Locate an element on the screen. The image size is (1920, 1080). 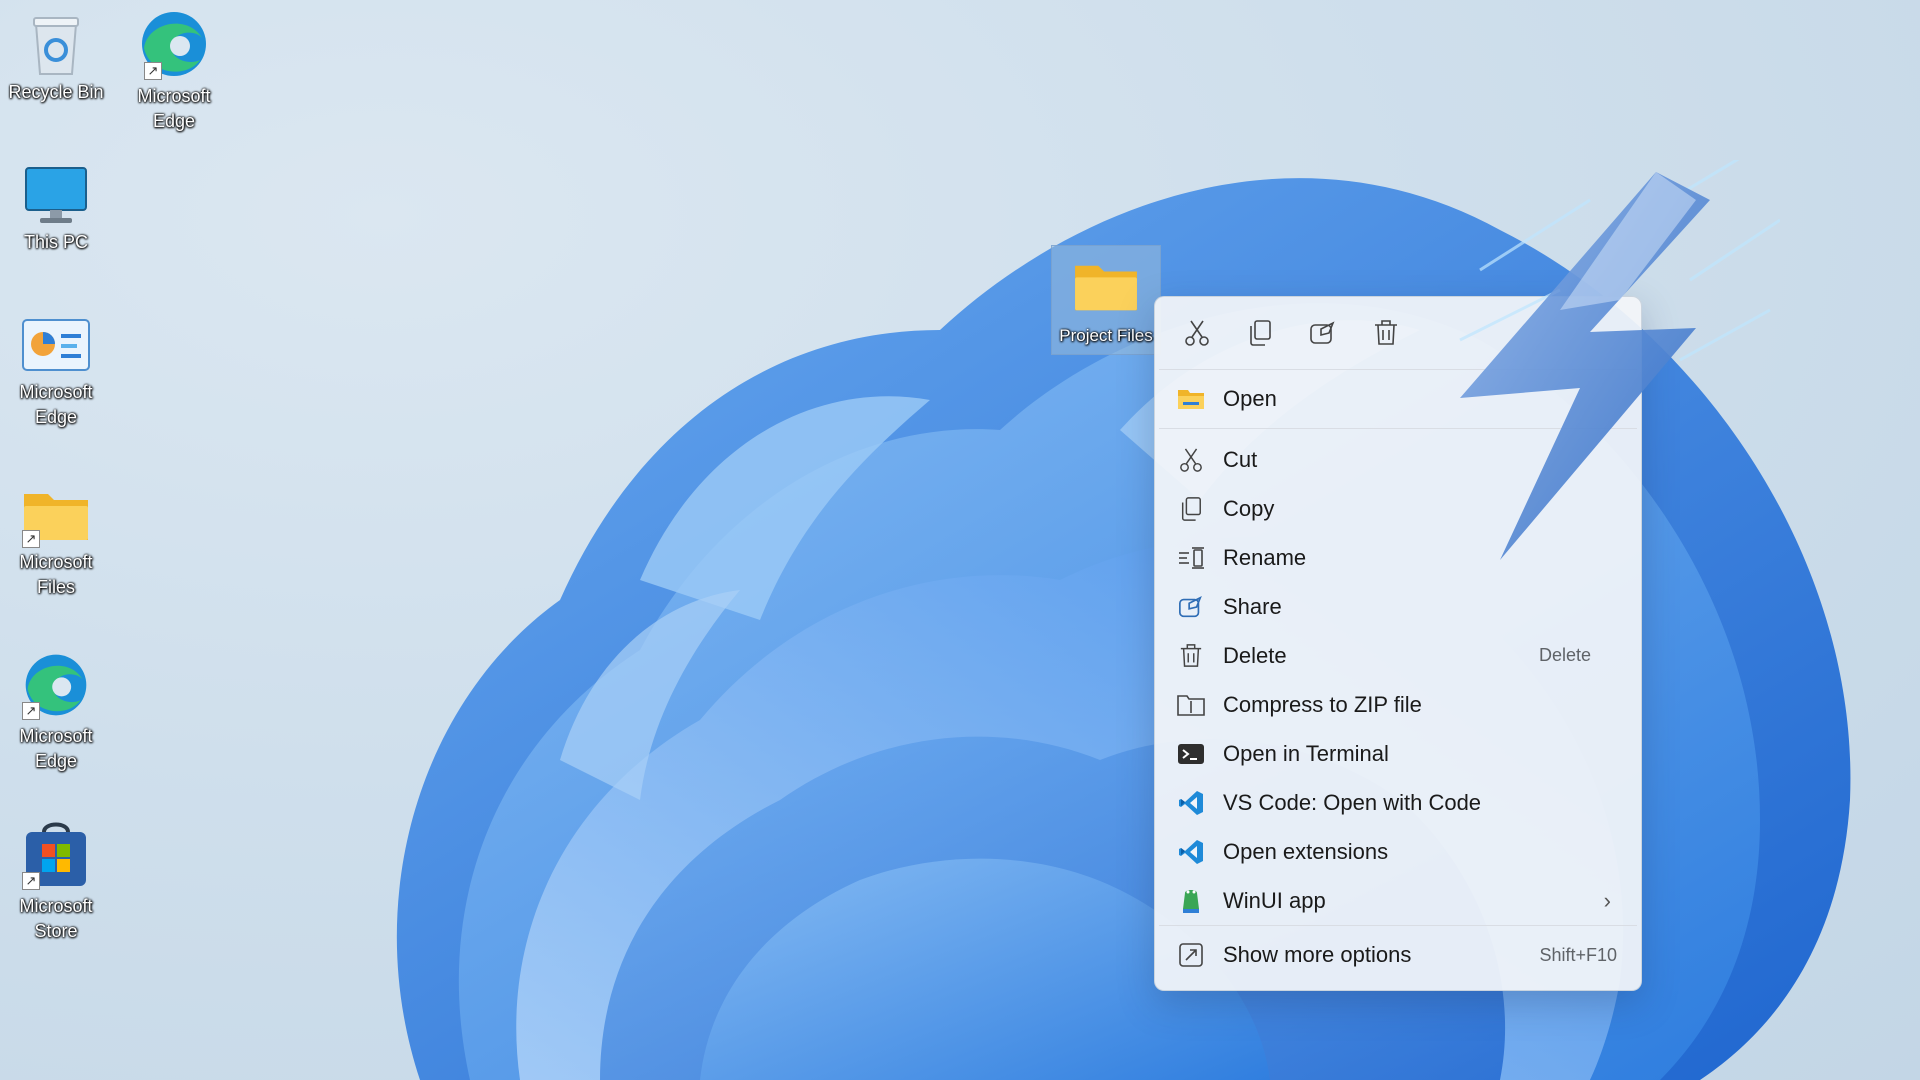
menu-item-compress-zip: Compress to ZIP file is located at coordinates (1398, 704).